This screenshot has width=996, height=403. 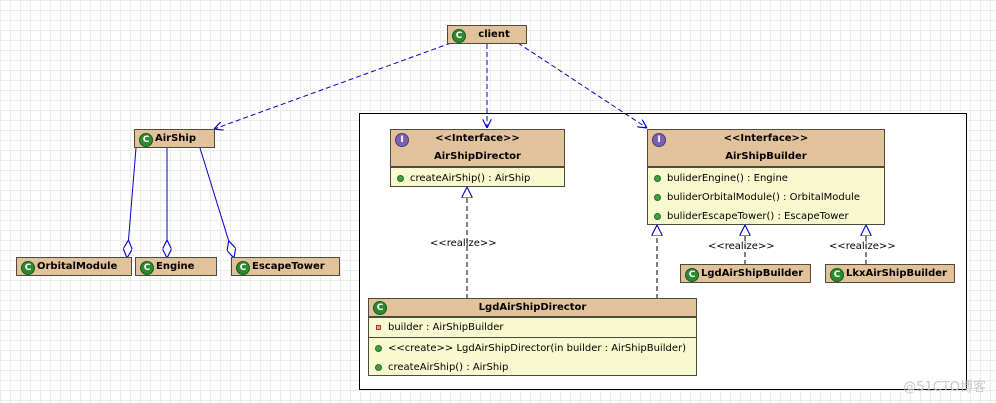 I want to click on class-airship: C AirShip, so click(x=174, y=138).